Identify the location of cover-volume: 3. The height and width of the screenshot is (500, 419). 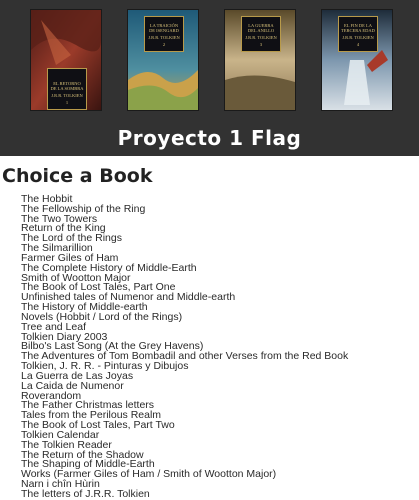
(261, 44).